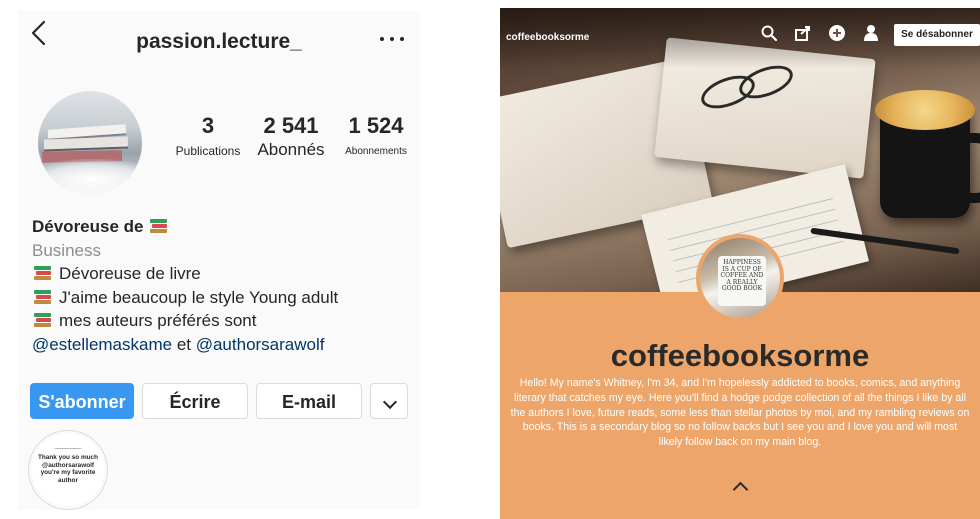 The width and height of the screenshot is (980, 519). Describe the element at coordinates (740, 355) in the screenshot. I see `blog-title: coffeebooksorme` at that location.